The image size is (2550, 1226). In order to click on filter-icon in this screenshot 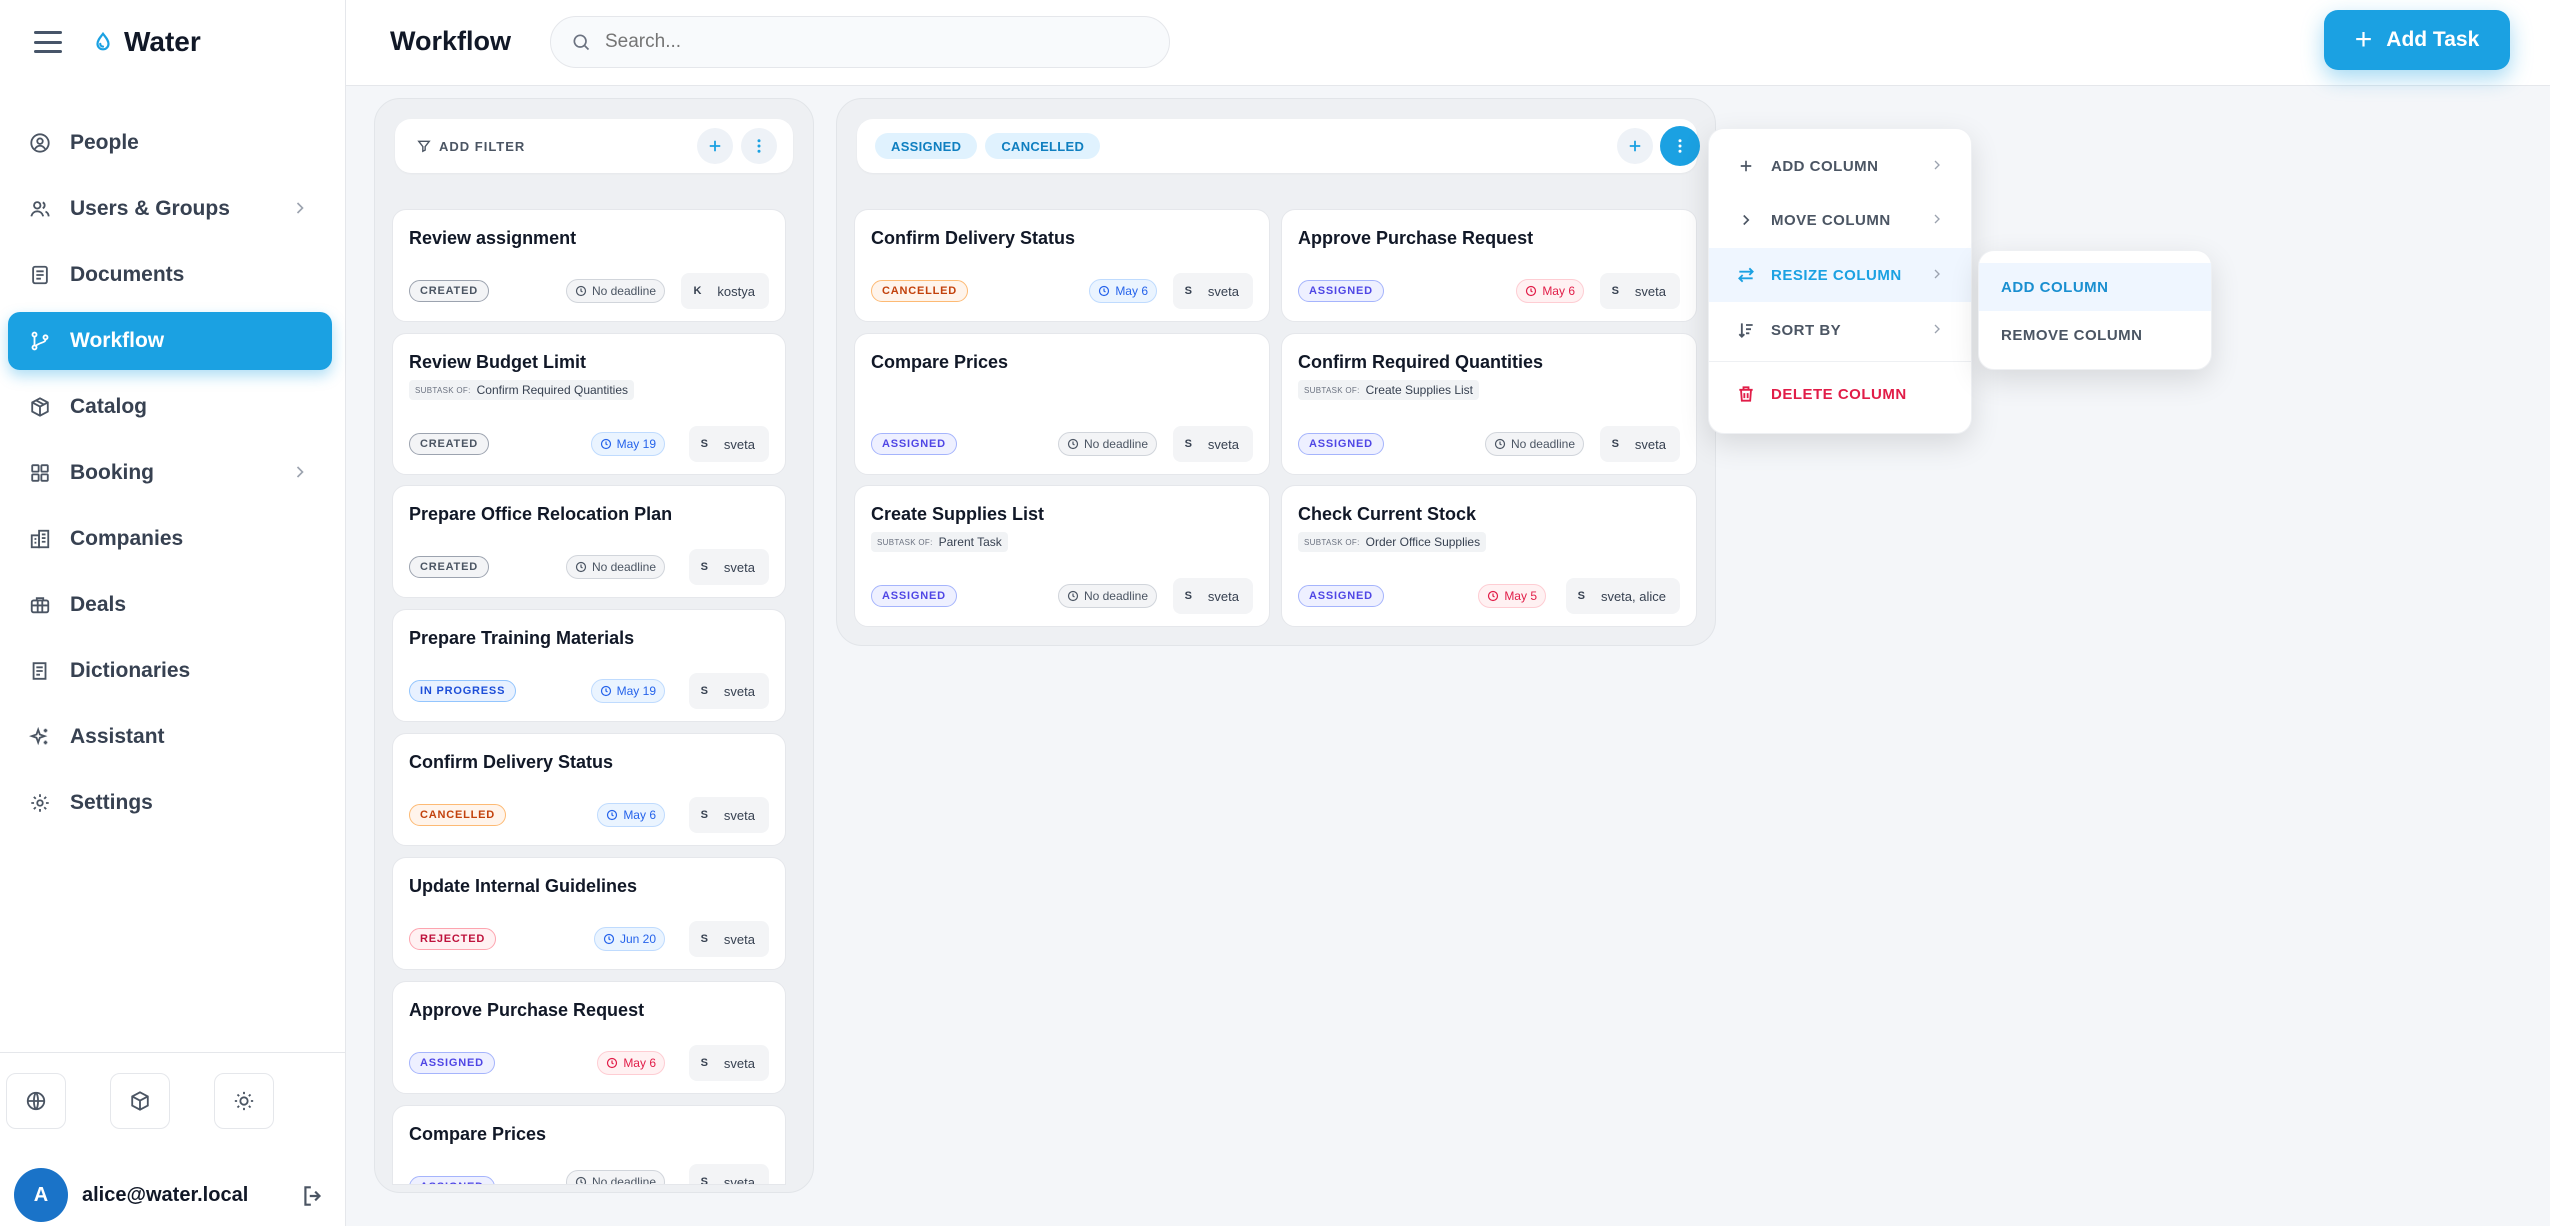, I will do `click(424, 146)`.